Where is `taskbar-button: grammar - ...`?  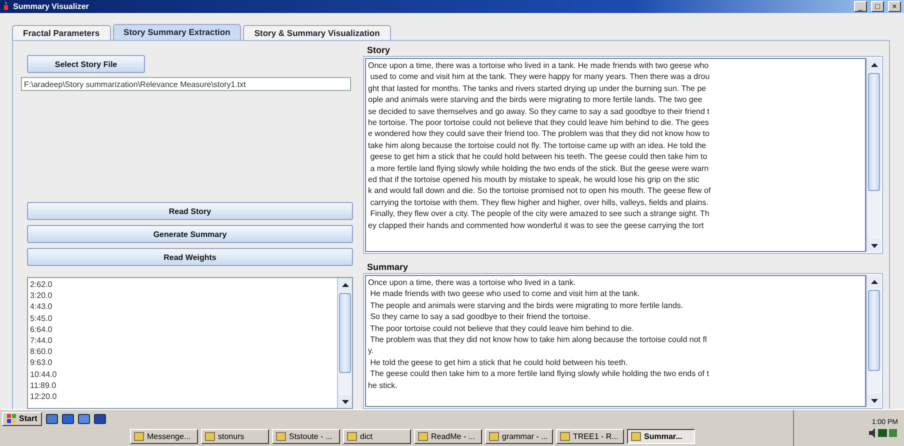 taskbar-button: grammar - ... is located at coordinates (519, 436).